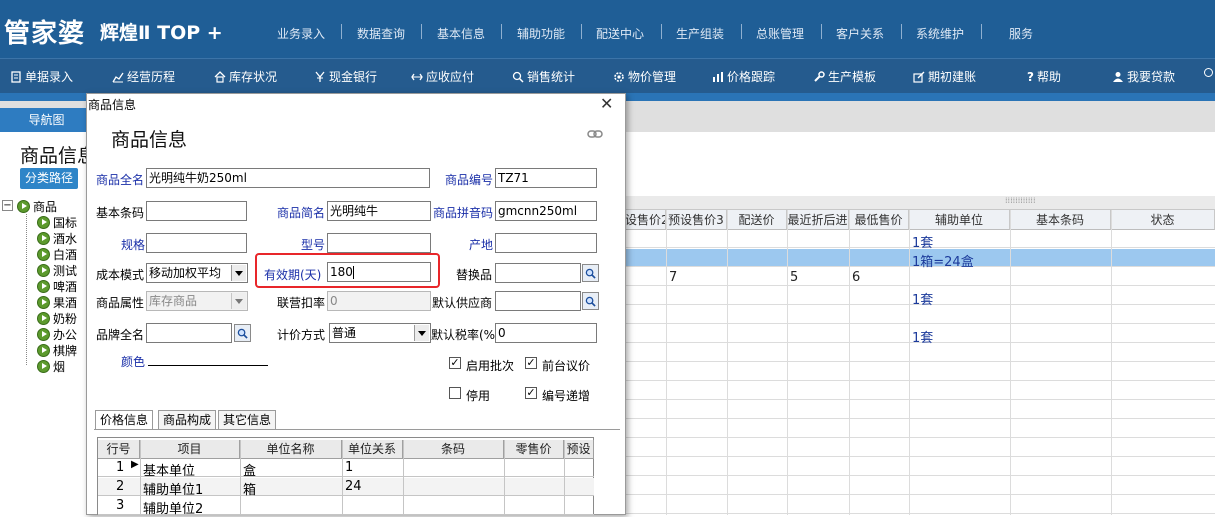 The height and width of the screenshot is (517, 1215). I want to click on menu-item: 辅助功能, so click(541, 33).